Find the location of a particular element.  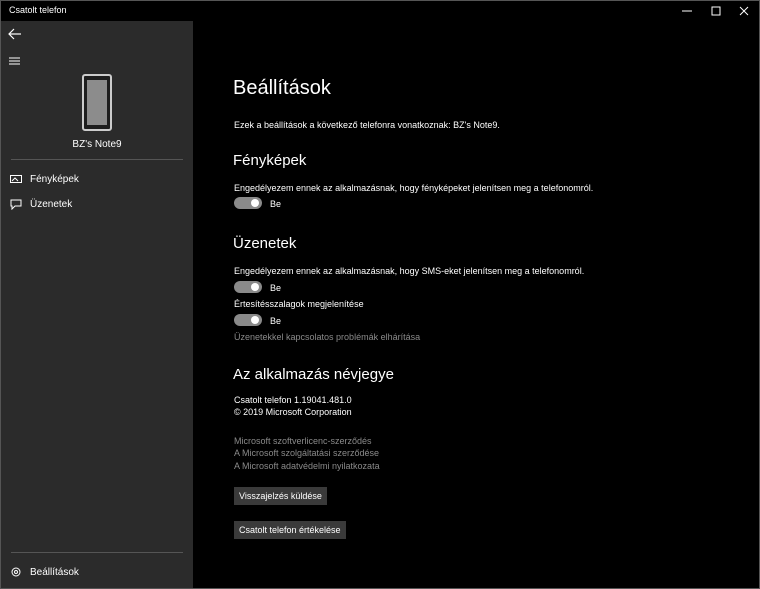

phone-icon is located at coordinates (97, 102).